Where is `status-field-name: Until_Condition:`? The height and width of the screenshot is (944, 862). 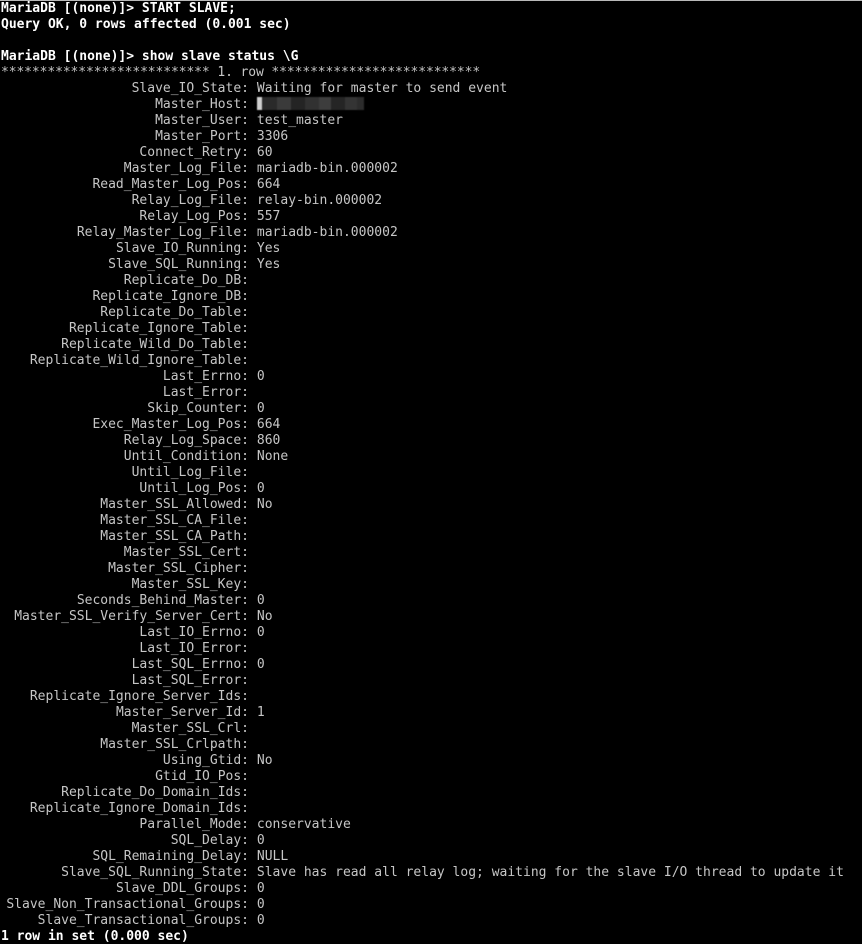
status-field-name: Until_Condition: is located at coordinates (186, 456).